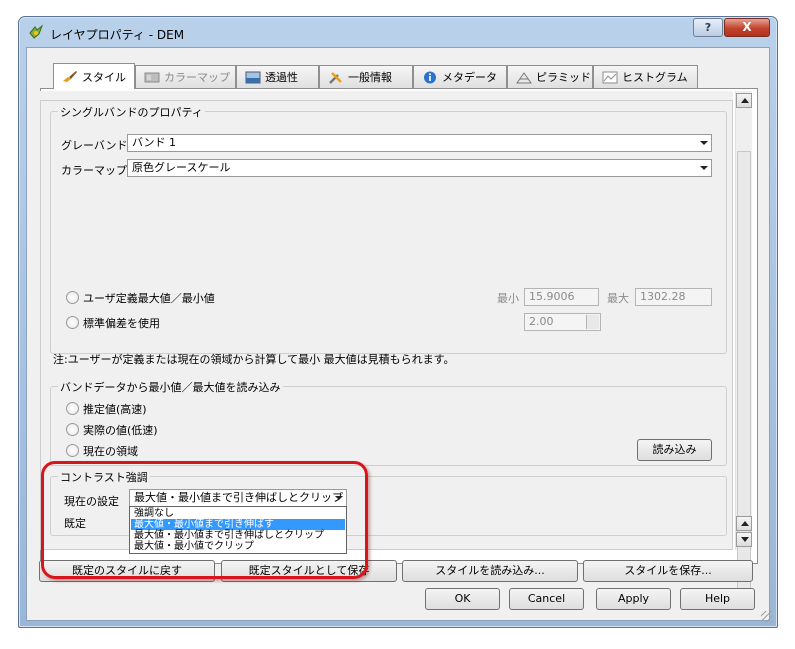 The height and width of the screenshot is (649, 795). I want to click on tab-style-label: スタイル, so click(104, 77).